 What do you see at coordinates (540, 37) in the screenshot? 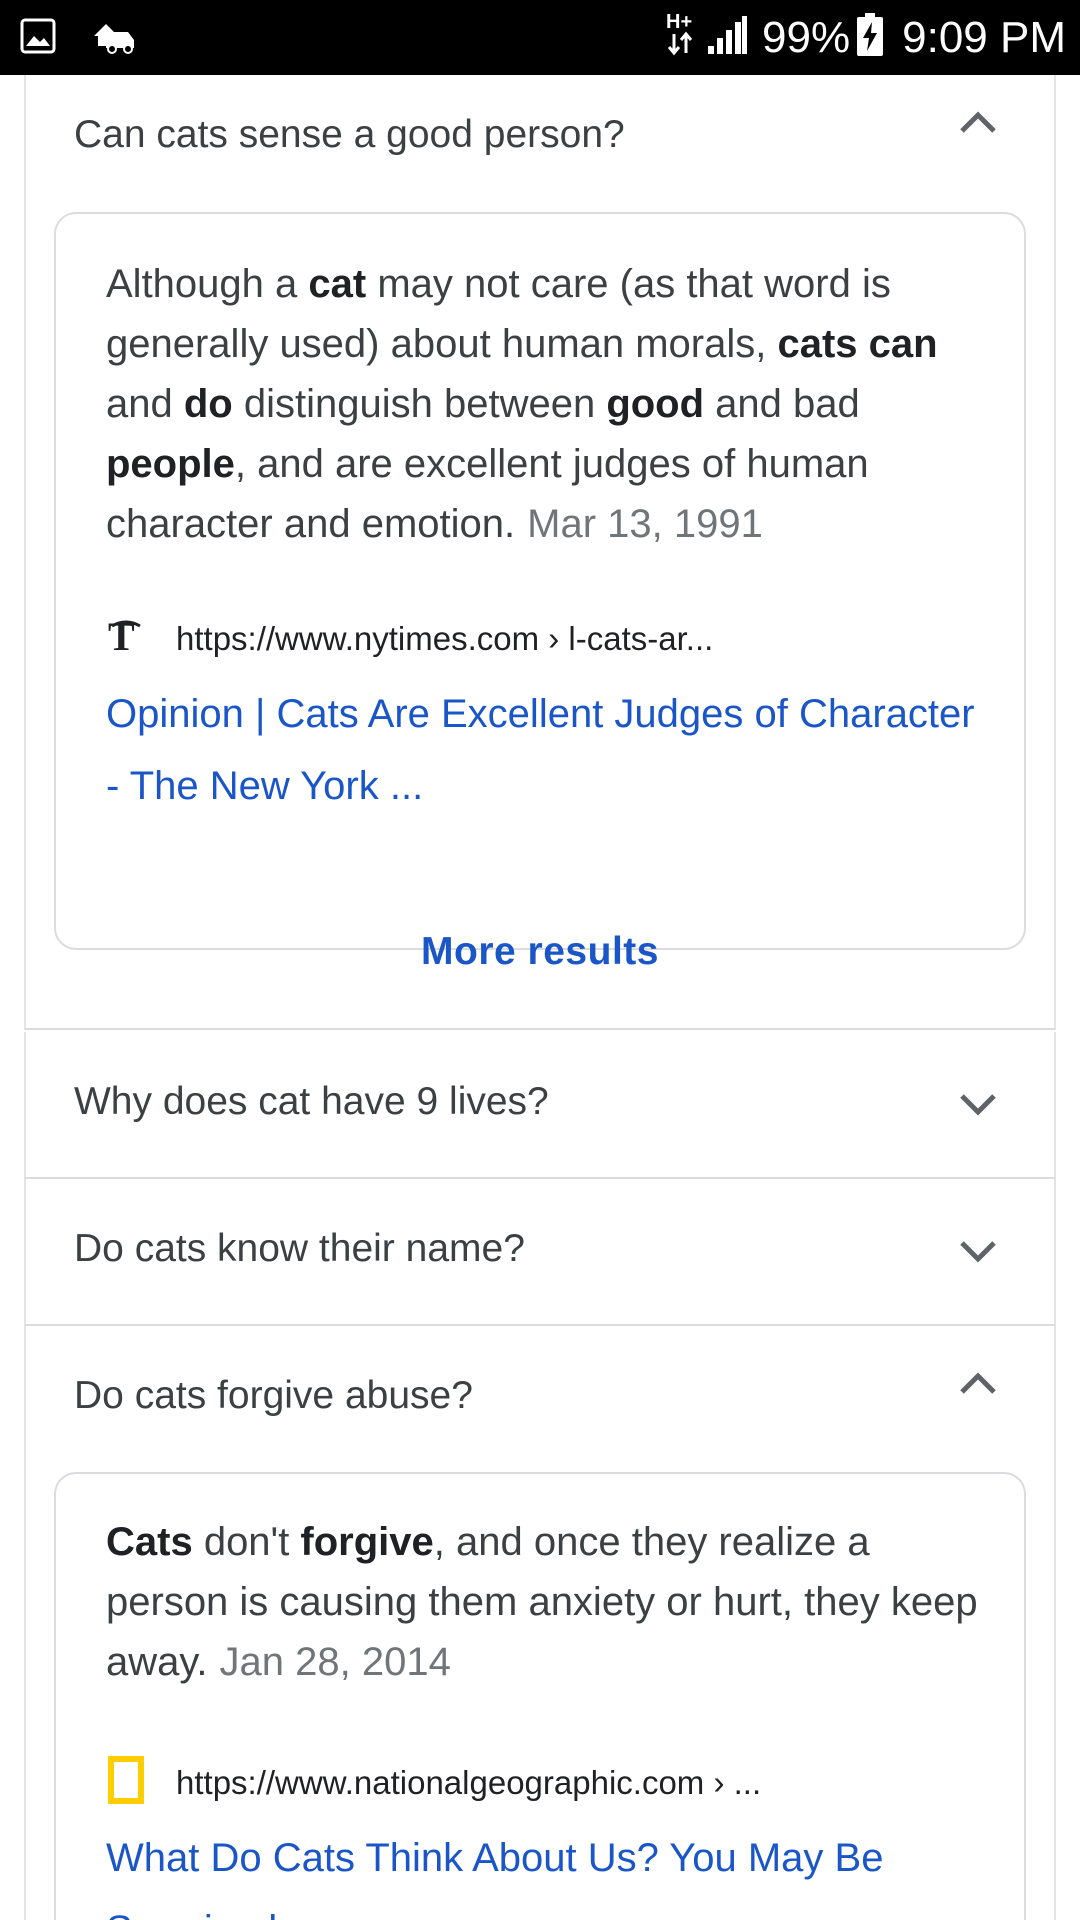
I see `status-bar: H+ 99% 9:09 PM` at bounding box center [540, 37].